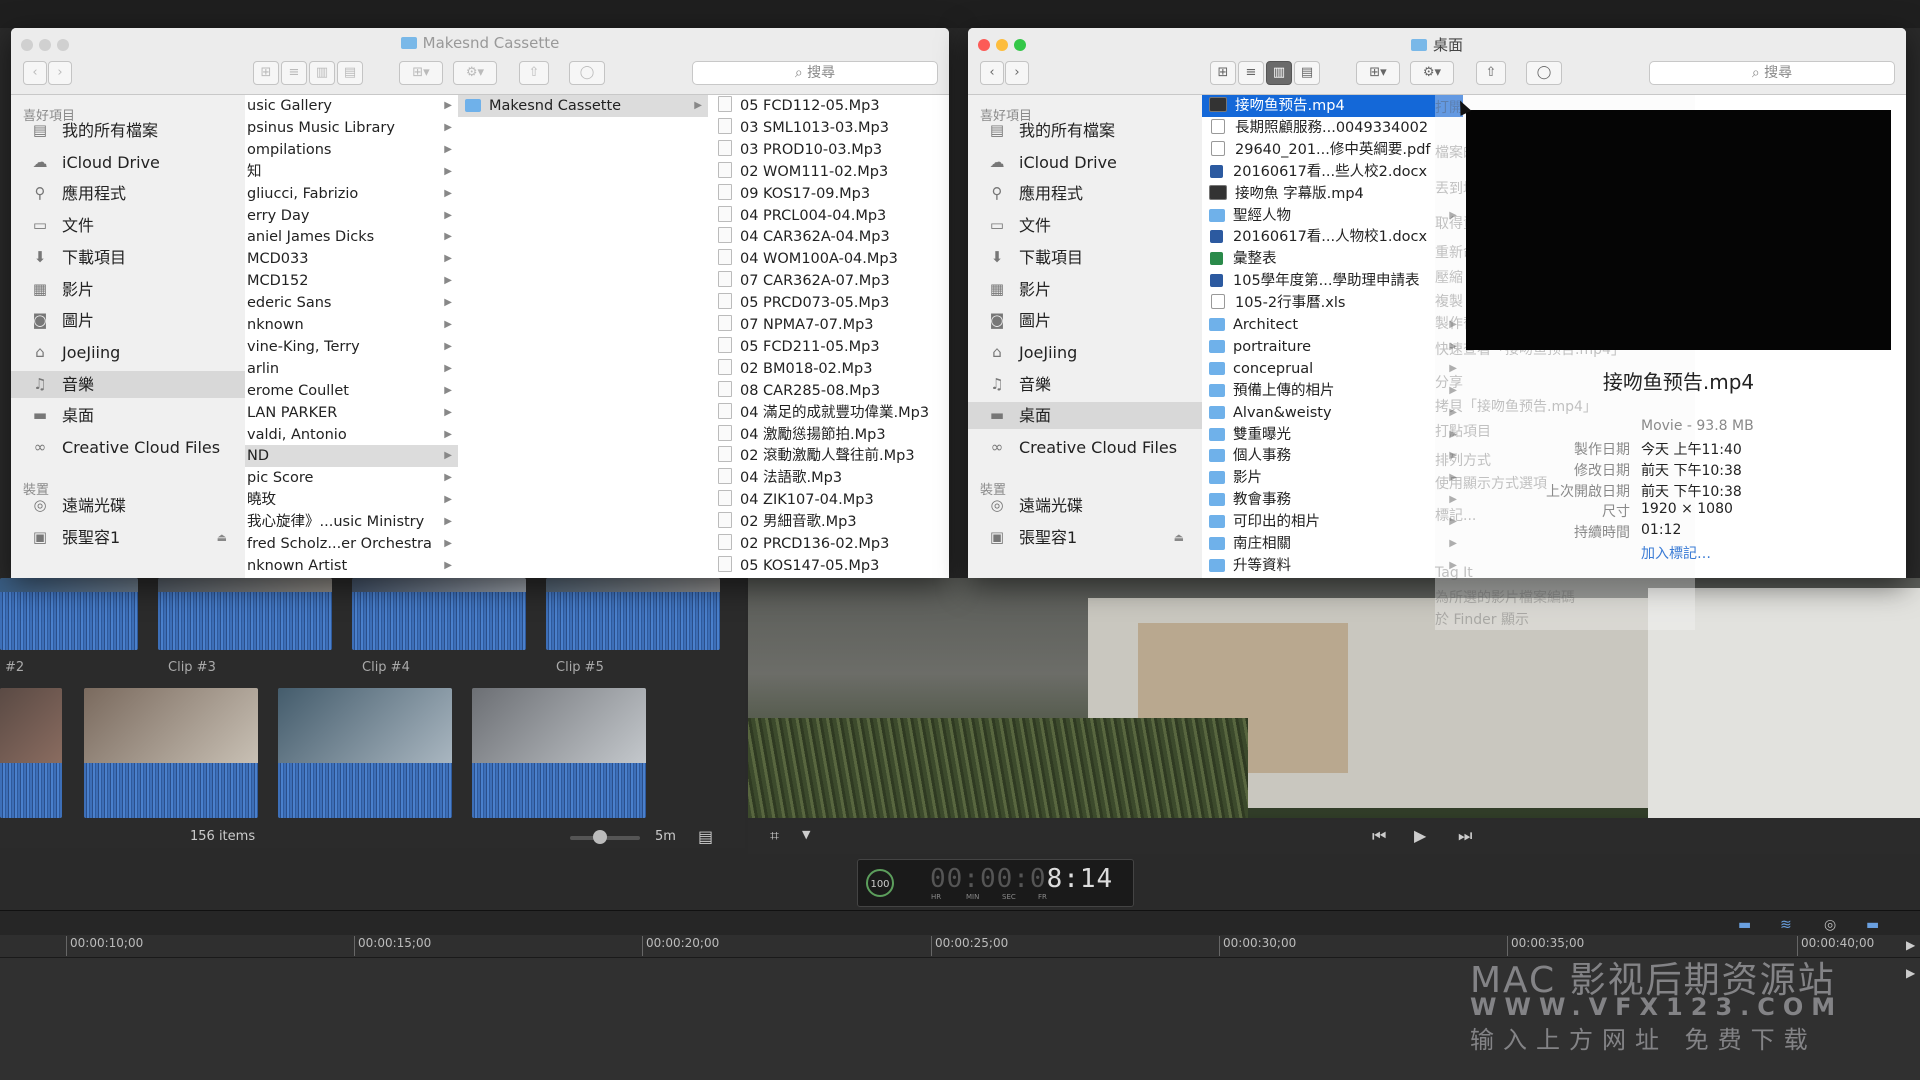  Describe the element at coordinates (1872, 925) in the screenshot. I see `snapping-icon: ▬` at that location.